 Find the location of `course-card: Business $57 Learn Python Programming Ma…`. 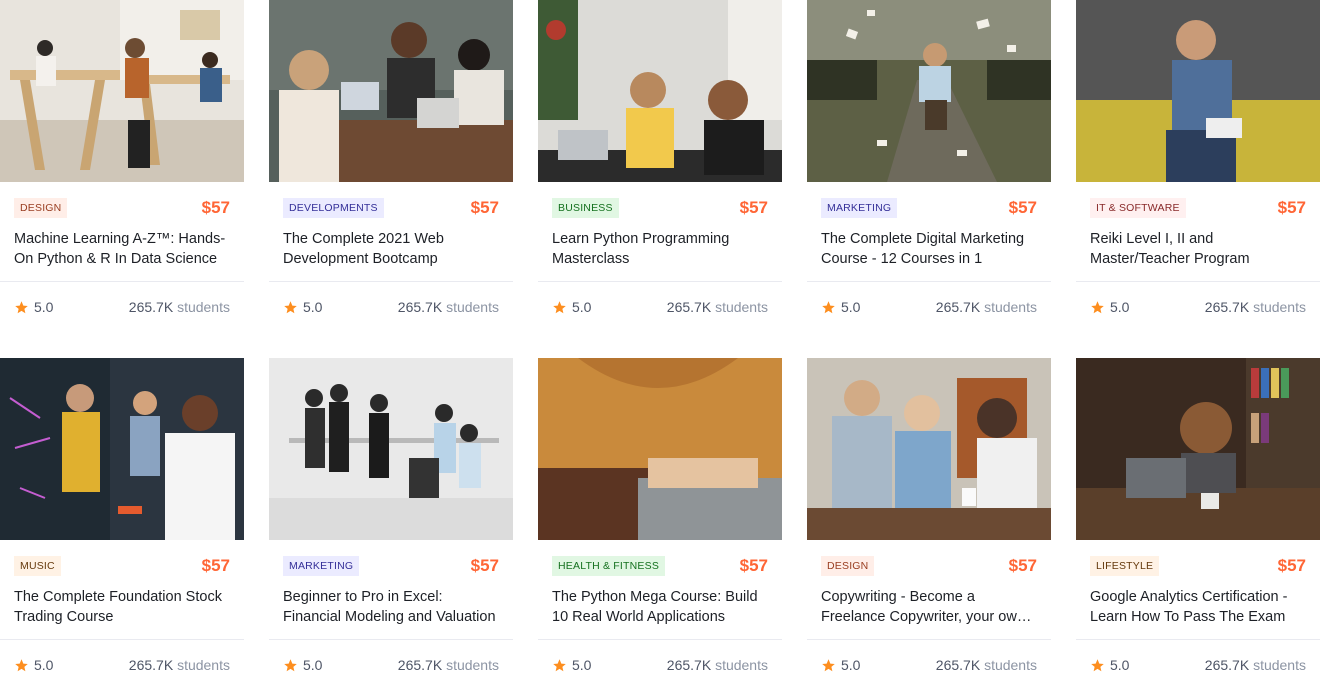

course-card: Business $57 Learn Python Programming Ma… is located at coordinates (660, 166).